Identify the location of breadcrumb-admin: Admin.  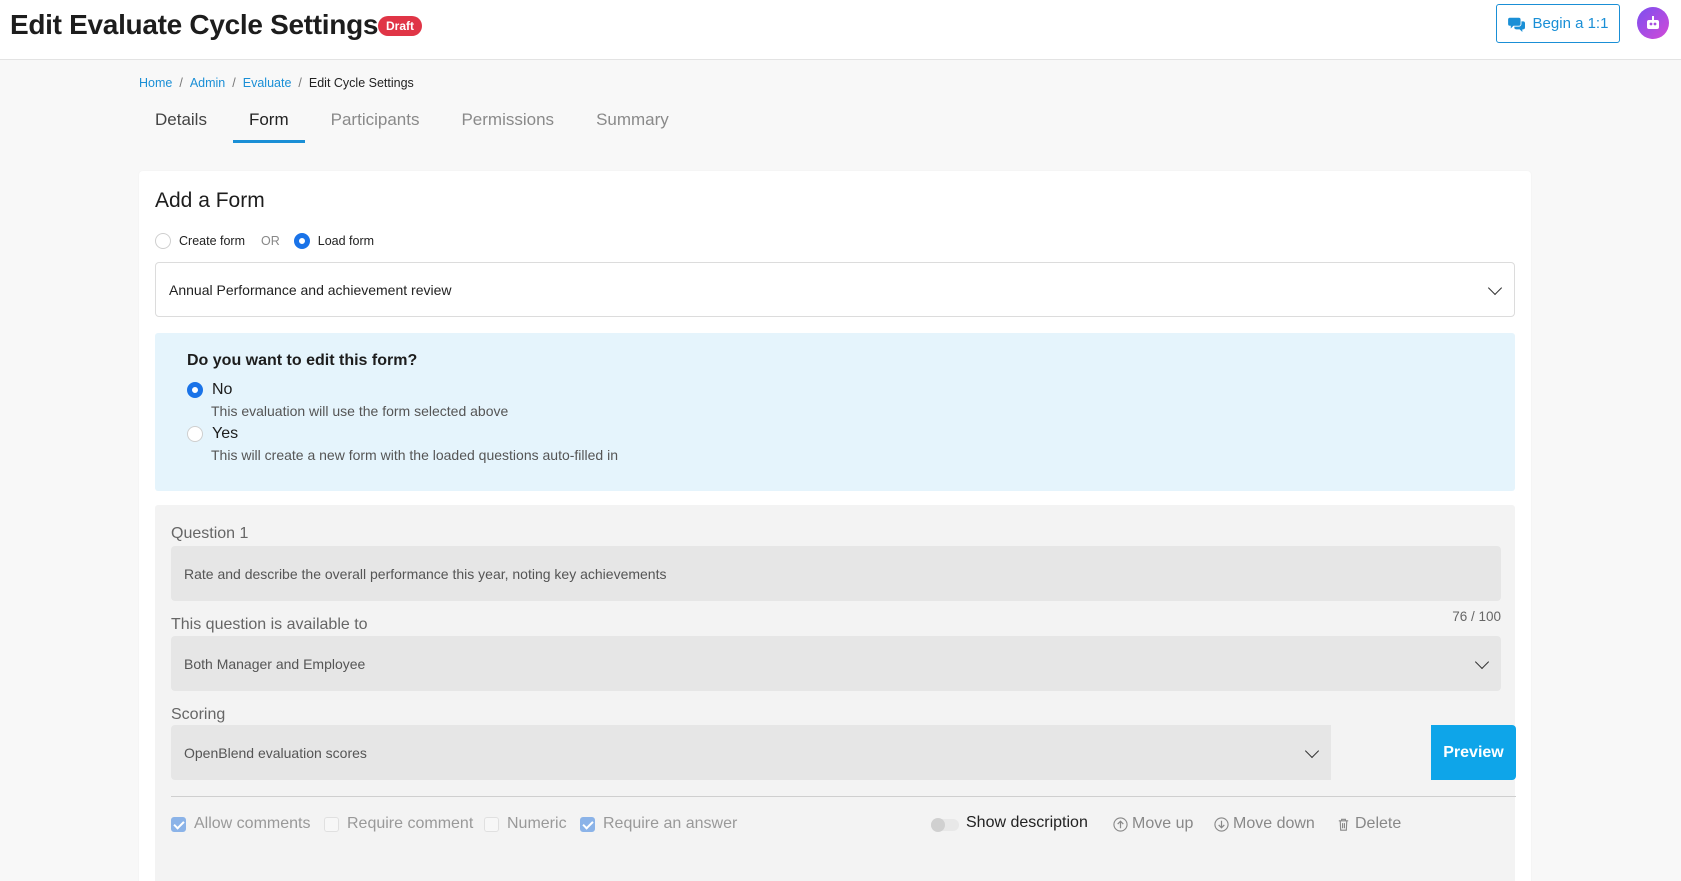
(207, 83).